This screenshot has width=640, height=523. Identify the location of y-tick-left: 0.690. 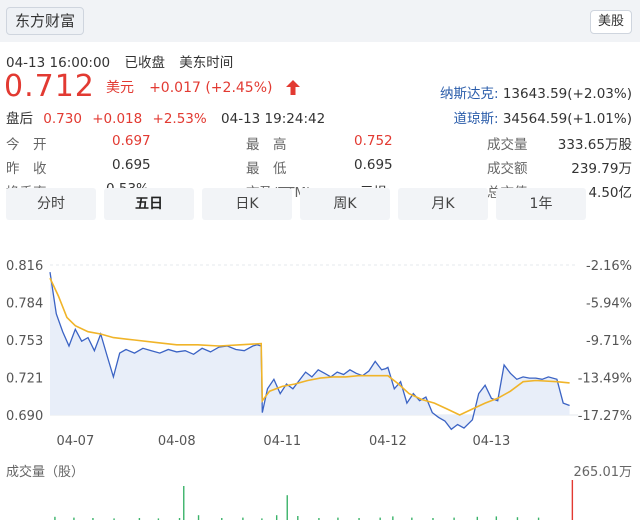
(24, 416).